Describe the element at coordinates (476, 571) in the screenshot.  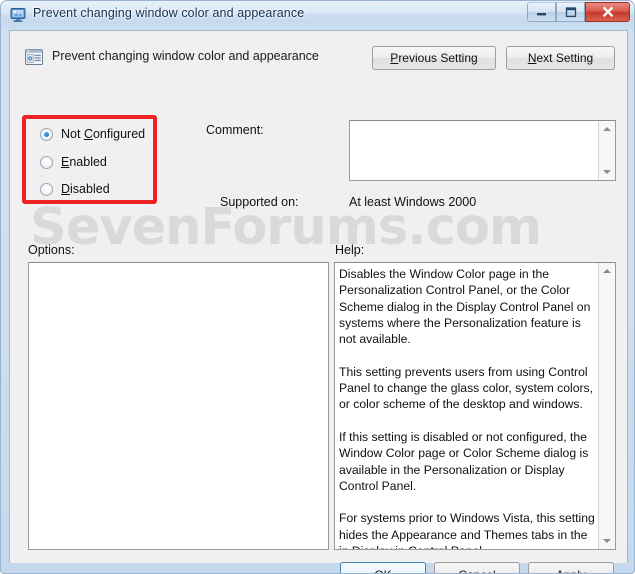
I see `cancel-label: Cancel` at that location.